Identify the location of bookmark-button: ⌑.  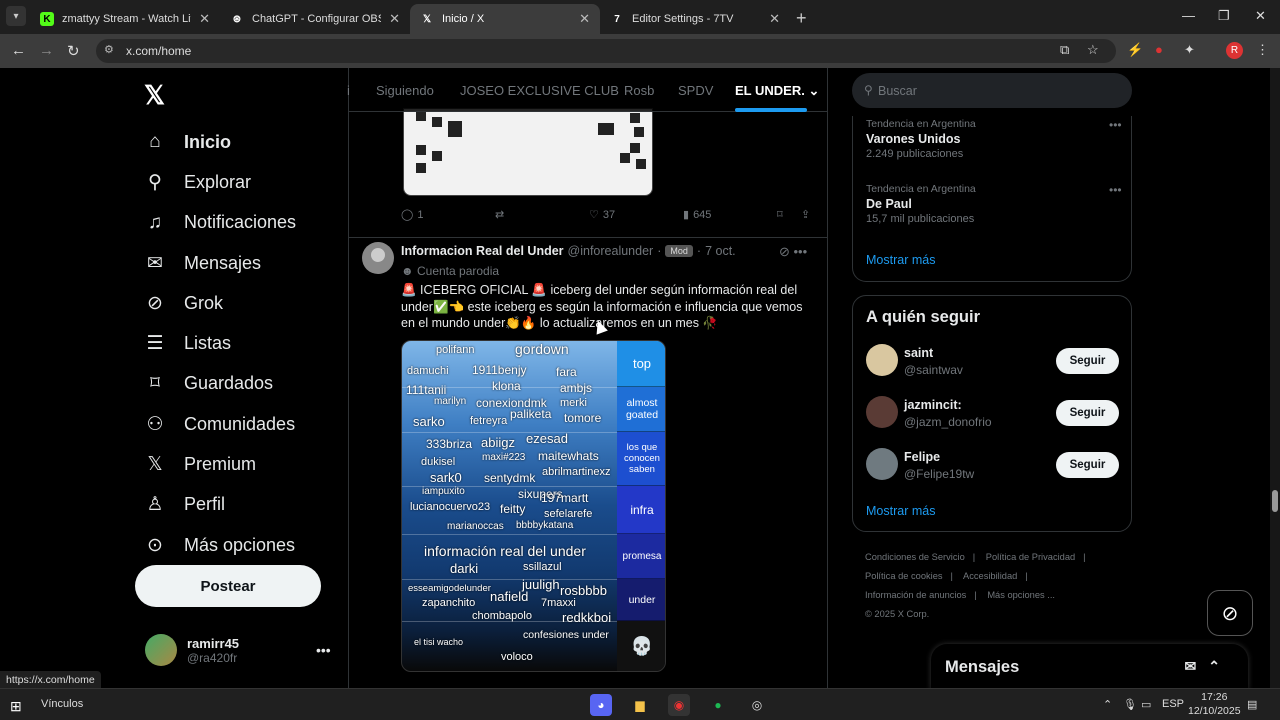
(780, 214).